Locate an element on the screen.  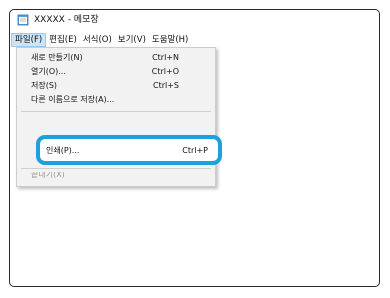
menu-item-shortcut: Ctrl+O is located at coordinates (165, 71).